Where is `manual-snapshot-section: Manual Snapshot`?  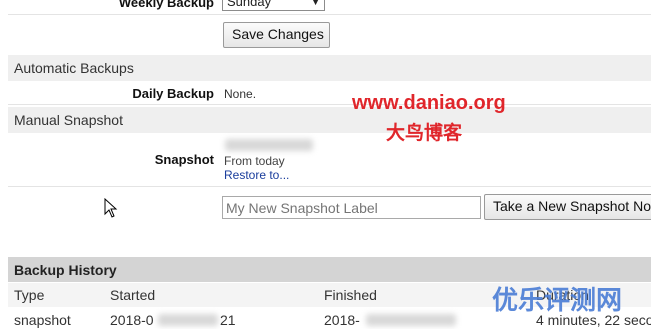
manual-snapshot-section: Manual Snapshot is located at coordinates (329, 120).